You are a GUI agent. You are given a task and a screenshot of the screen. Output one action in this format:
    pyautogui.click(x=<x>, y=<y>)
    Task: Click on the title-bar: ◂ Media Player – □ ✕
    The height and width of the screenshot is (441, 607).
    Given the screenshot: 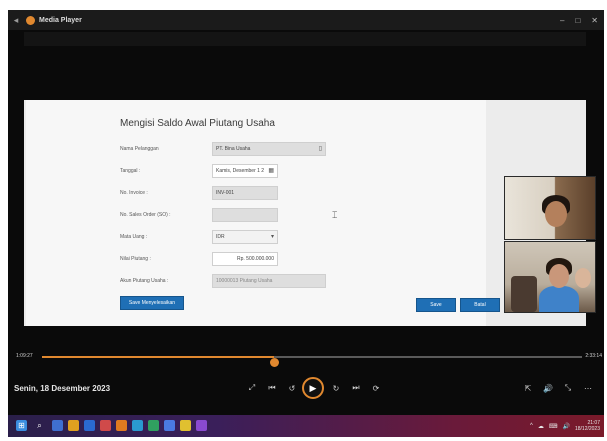 What is the action you would take?
    pyautogui.click(x=306, y=20)
    